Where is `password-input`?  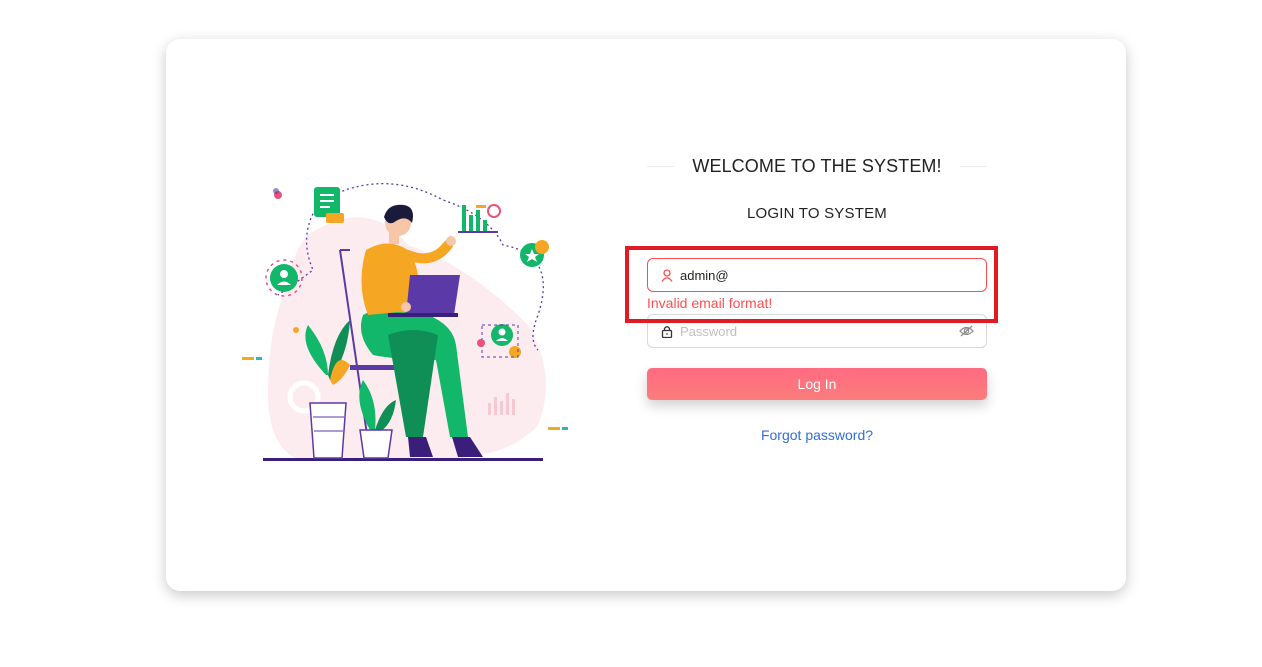 password-input is located at coordinates (819, 331).